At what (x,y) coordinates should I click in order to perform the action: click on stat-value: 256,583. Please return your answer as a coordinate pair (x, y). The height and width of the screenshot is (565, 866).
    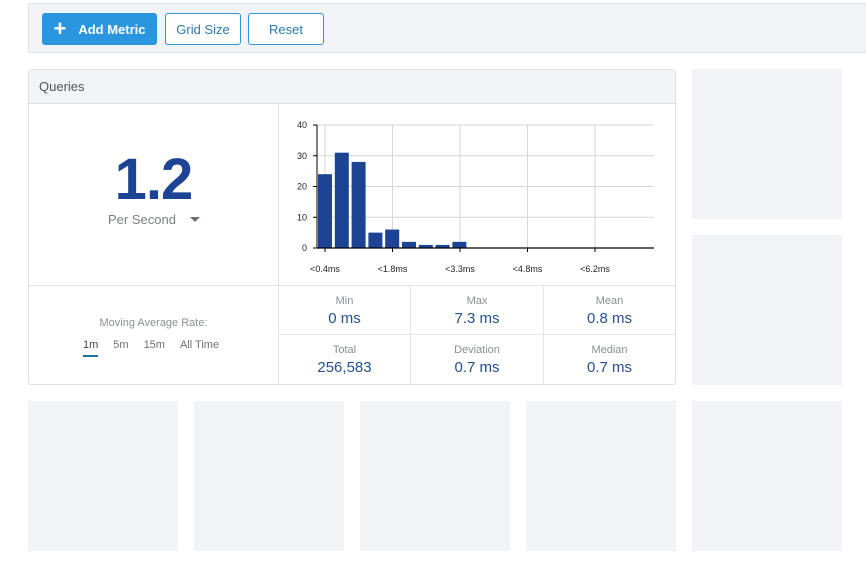
    Looking at the image, I should click on (344, 367).